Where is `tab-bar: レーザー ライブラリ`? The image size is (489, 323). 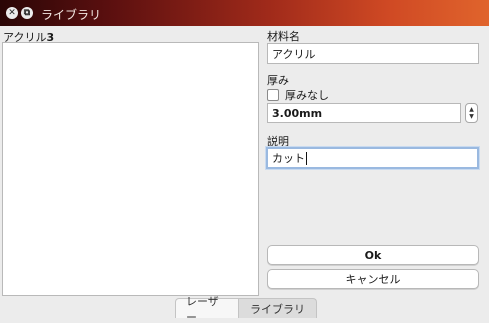
tab-bar: レーザー ライブラリ is located at coordinates (246, 309).